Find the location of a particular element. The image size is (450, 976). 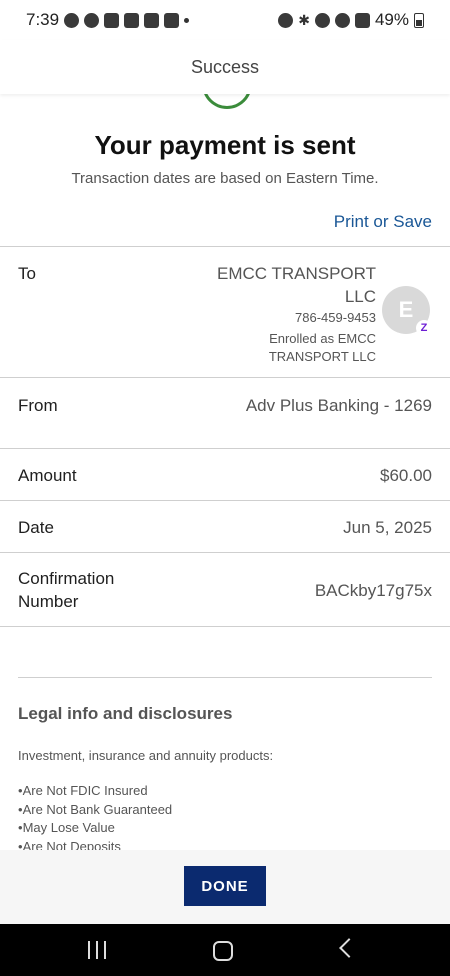

success-check-icon is located at coordinates (227, 101).